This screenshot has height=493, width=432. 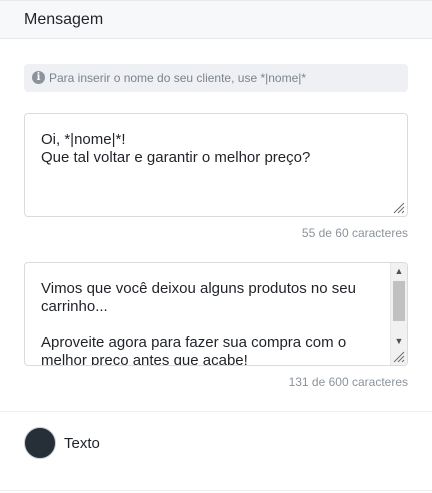 What do you see at coordinates (40, 443) in the screenshot?
I see `text-color-swatch` at bounding box center [40, 443].